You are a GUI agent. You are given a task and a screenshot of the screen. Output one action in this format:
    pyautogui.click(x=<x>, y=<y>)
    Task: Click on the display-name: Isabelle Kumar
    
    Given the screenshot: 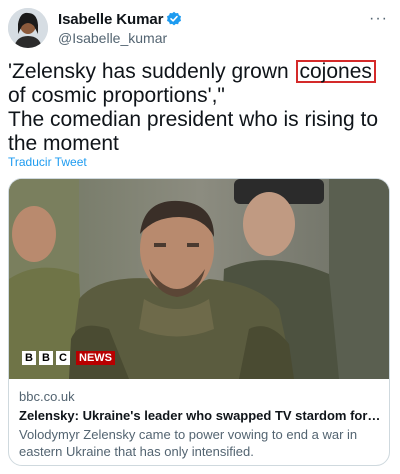 What is the action you would take?
    pyautogui.click(x=110, y=19)
    